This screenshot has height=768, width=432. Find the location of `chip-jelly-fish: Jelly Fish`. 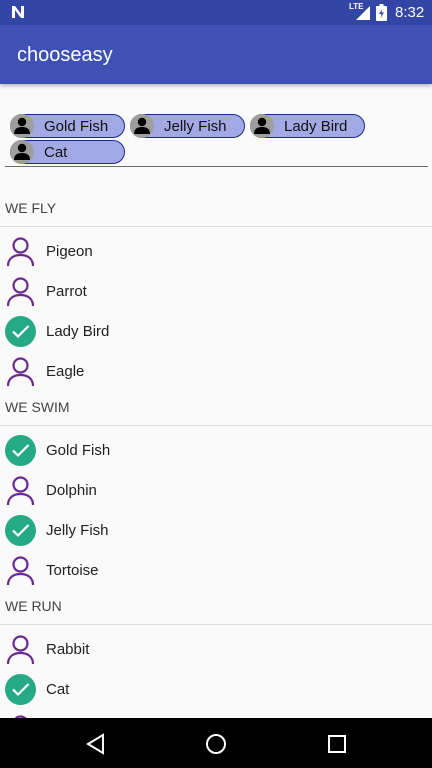

chip-jelly-fish: Jelly Fish is located at coordinates (187, 126).